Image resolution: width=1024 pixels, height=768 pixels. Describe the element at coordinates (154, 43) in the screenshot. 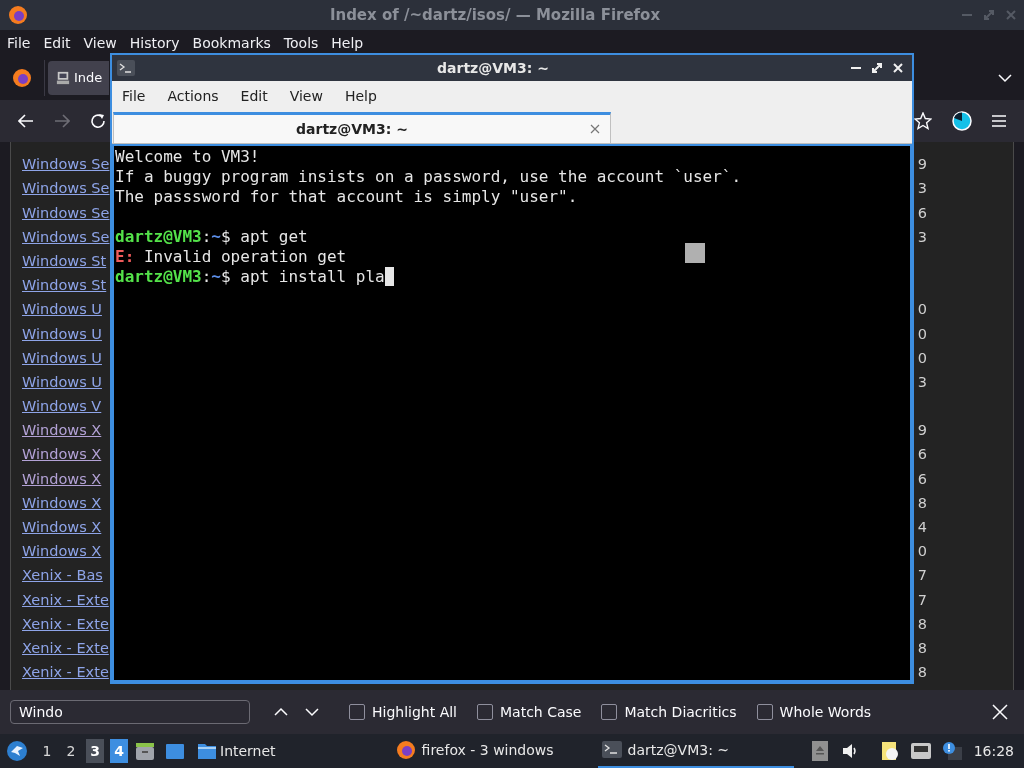

I see `menu-item: History` at that location.